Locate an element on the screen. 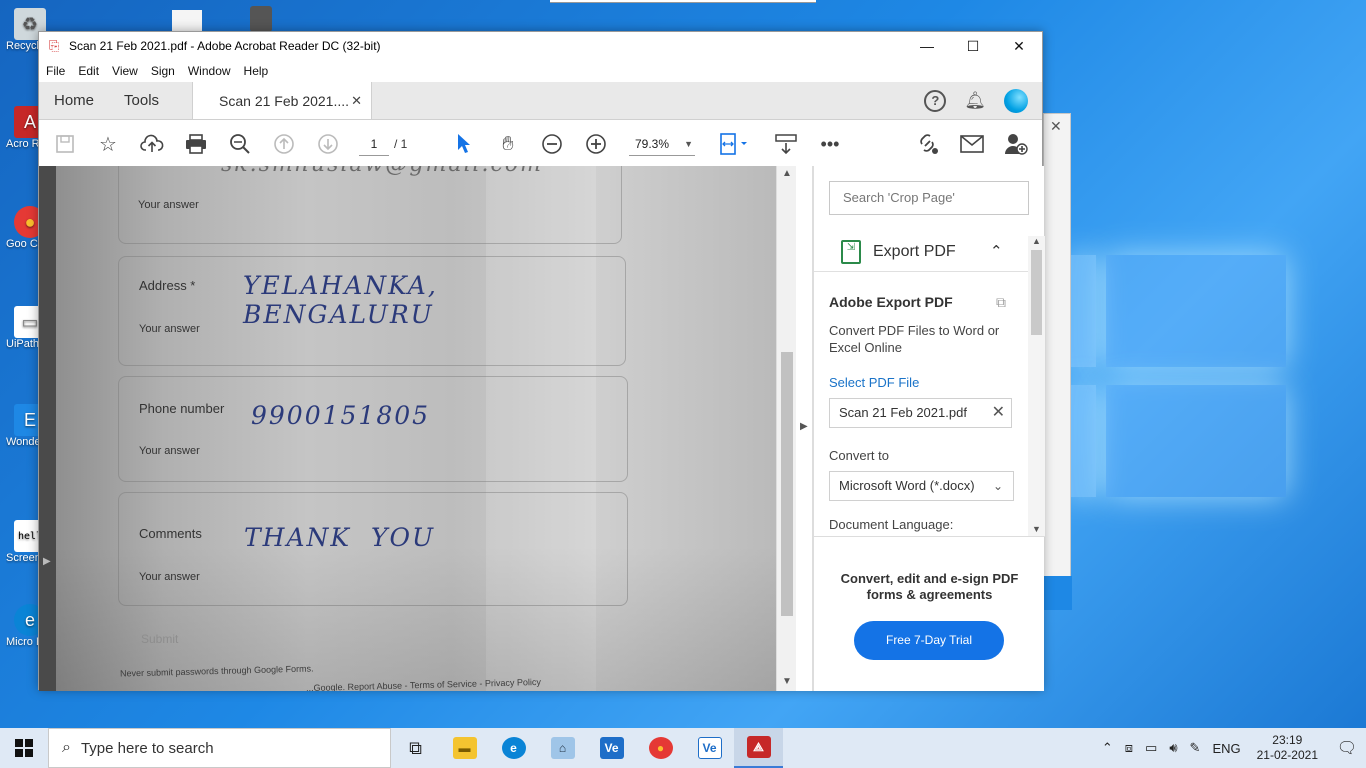  scrolling-mode-icon is located at coordinates (786, 144).